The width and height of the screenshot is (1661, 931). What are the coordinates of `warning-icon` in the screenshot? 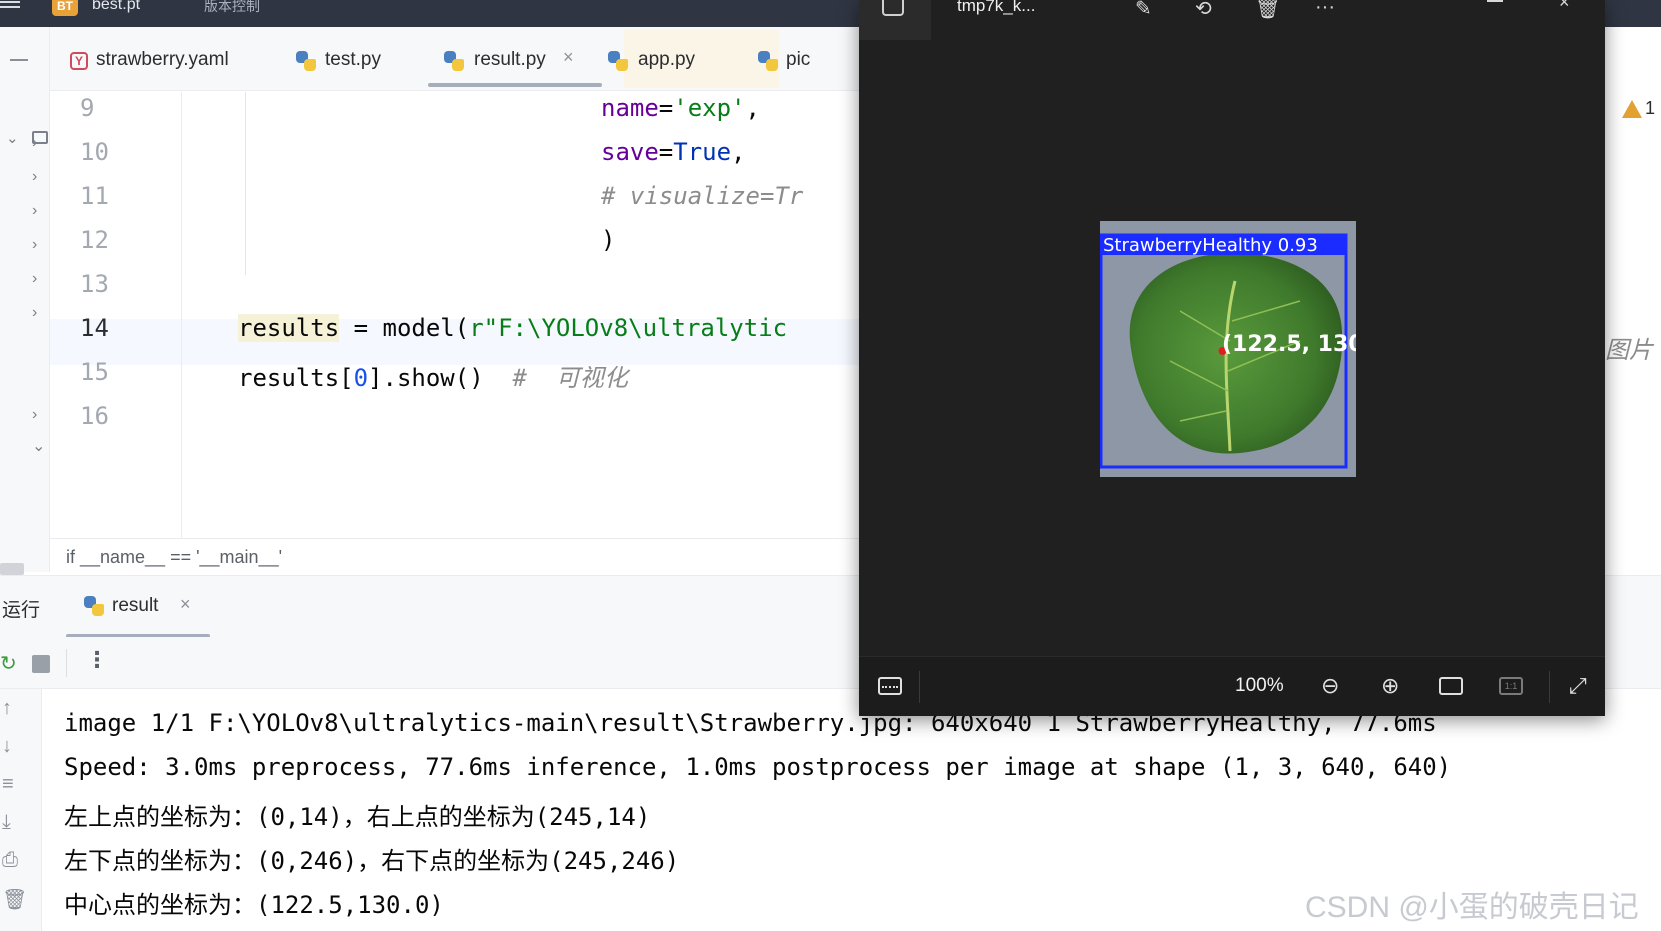 It's located at (1632, 109).